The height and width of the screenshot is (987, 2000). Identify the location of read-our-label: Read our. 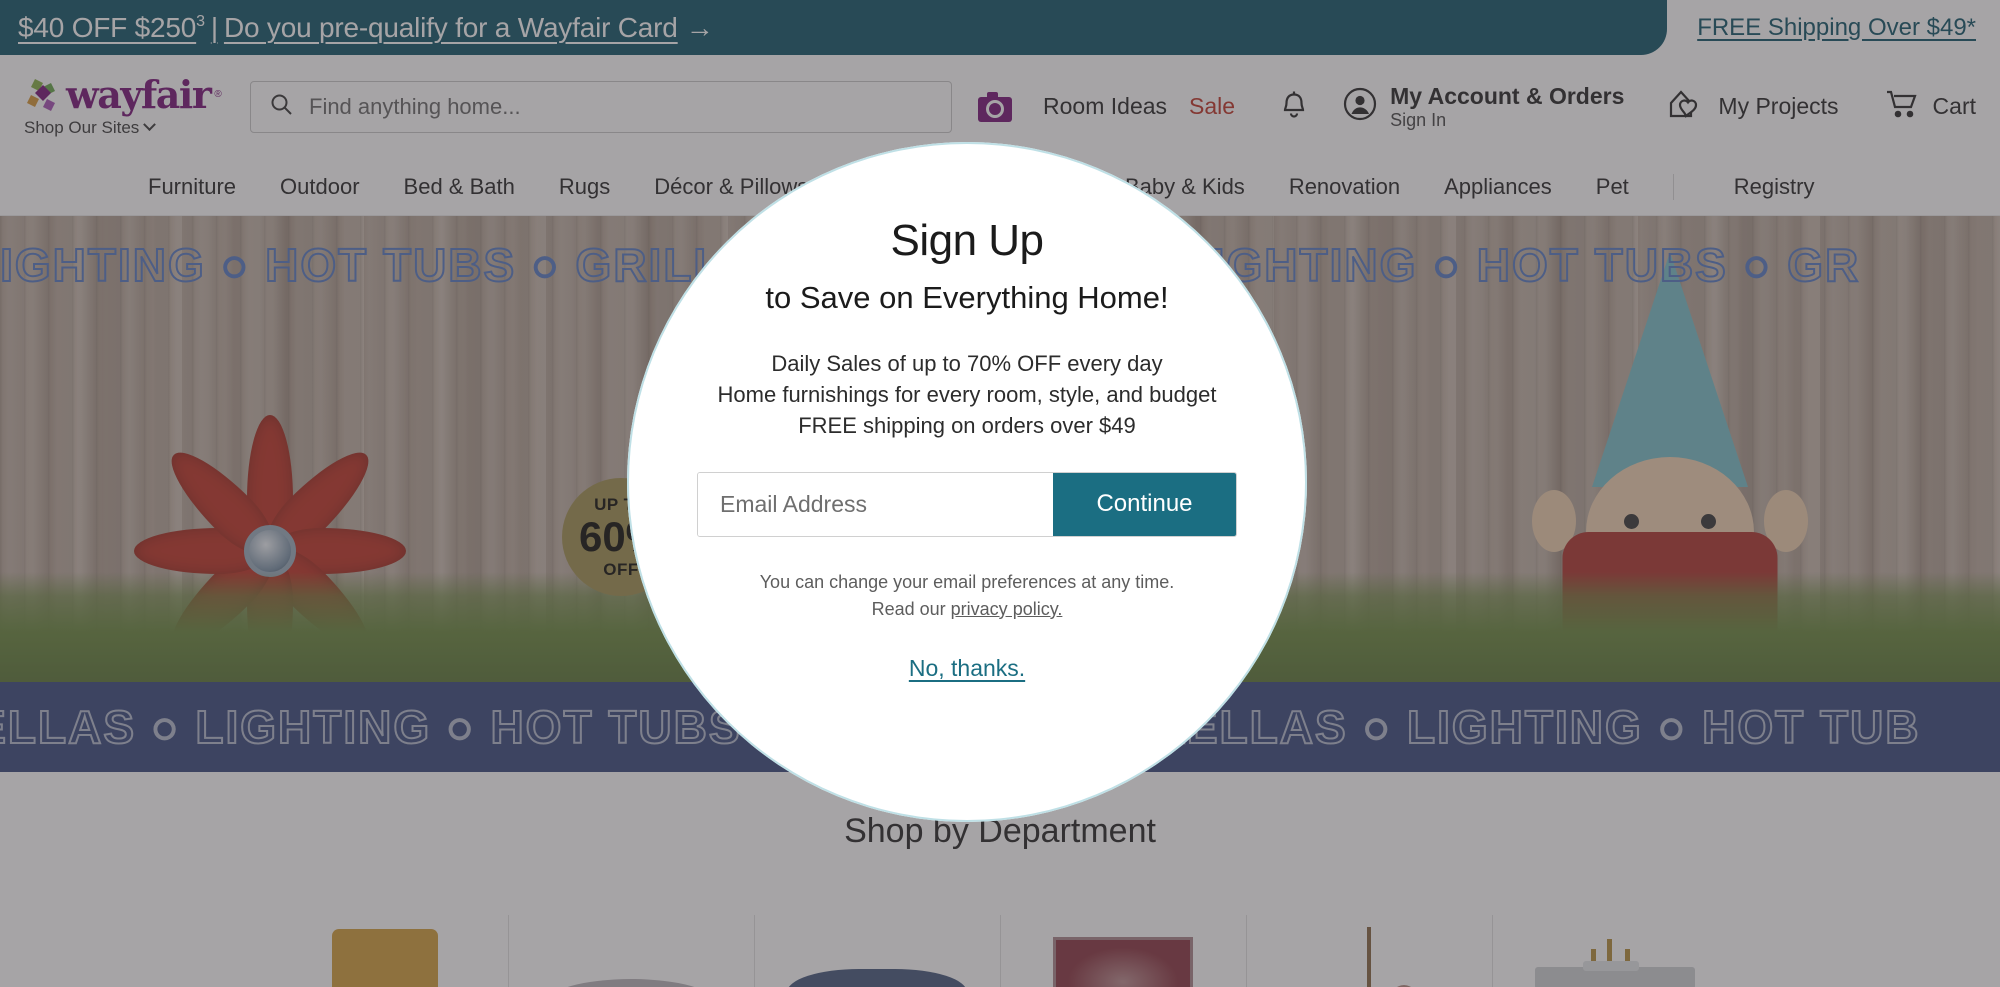
(911, 608).